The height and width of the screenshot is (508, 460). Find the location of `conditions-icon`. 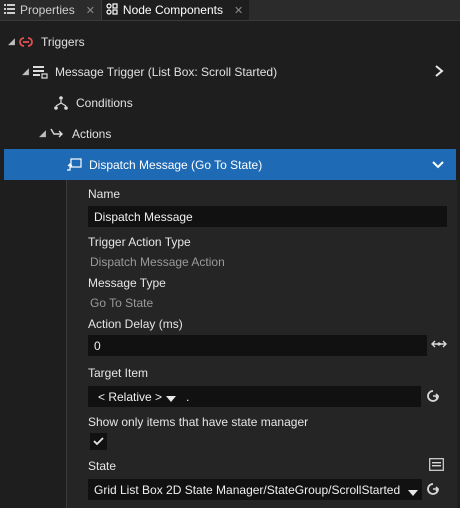

conditions-icon is located at coordinates (61, 103).